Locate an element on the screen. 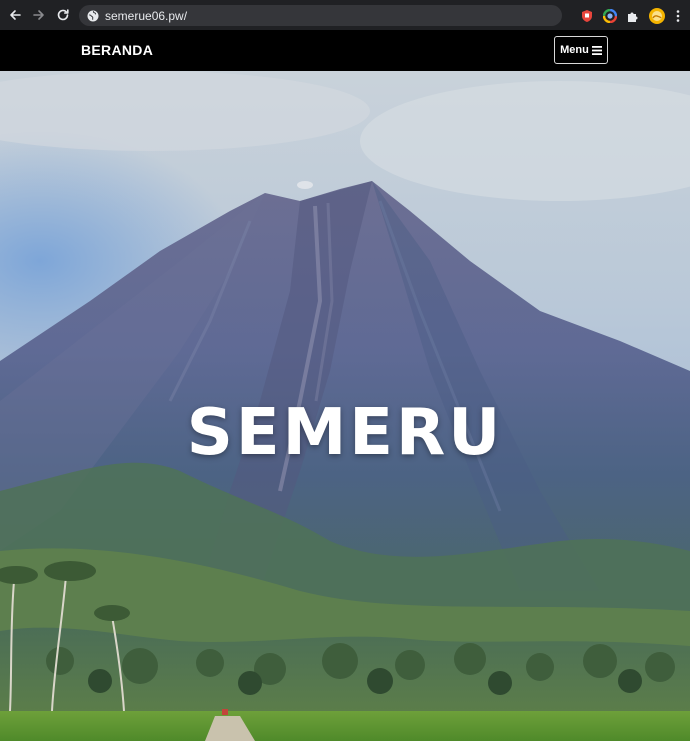  puzzle-icon is located at coordinates (633, 17).